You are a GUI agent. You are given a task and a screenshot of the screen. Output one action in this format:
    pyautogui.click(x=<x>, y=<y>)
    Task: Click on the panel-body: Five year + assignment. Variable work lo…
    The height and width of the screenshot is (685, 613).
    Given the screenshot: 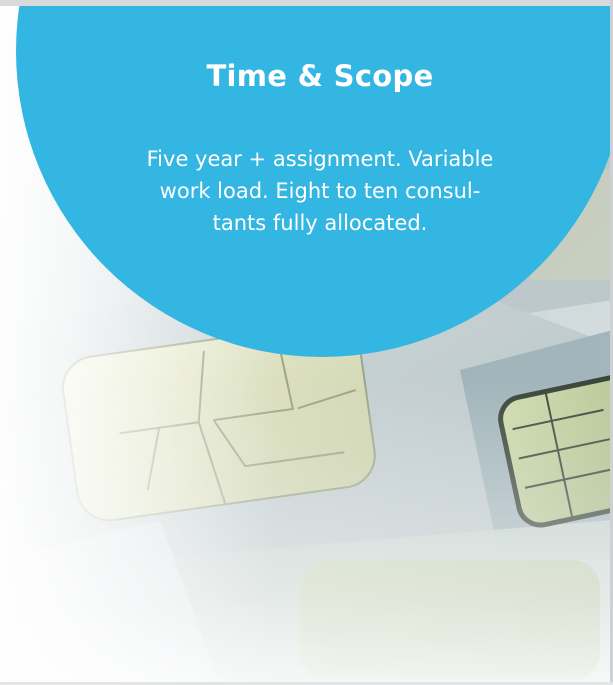 What is the action you would take?
    pyautogui.click(x=320, y=191)
    